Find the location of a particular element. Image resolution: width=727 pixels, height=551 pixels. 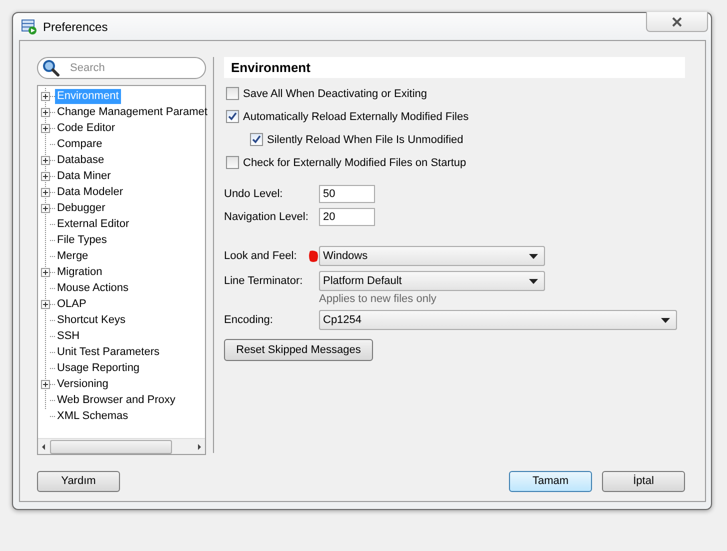

reset-button: Reset Skipped Messages is located at coordinates (298, 350).